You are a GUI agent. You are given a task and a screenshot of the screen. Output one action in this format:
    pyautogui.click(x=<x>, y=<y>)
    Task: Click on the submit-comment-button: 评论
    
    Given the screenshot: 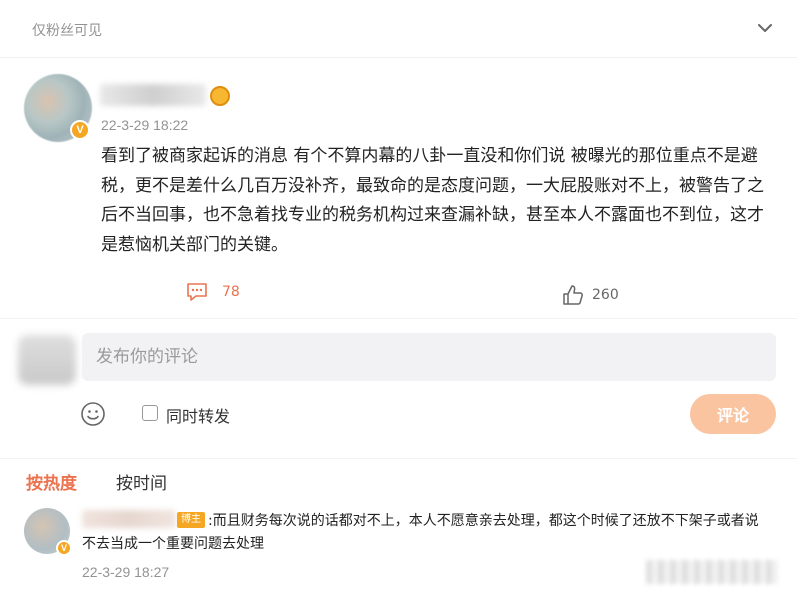 What is the action you would take?
    pyautogui.click(x=733, y=414)
    